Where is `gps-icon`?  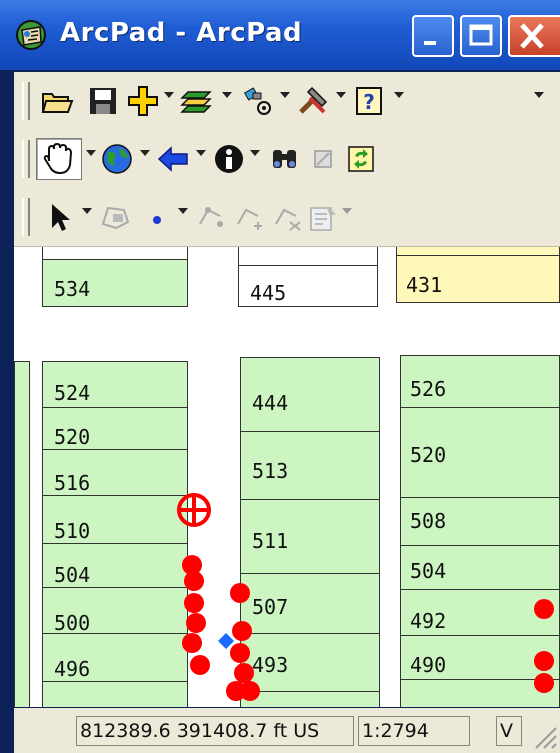
gps-icon is located at coordinates (257, 101).